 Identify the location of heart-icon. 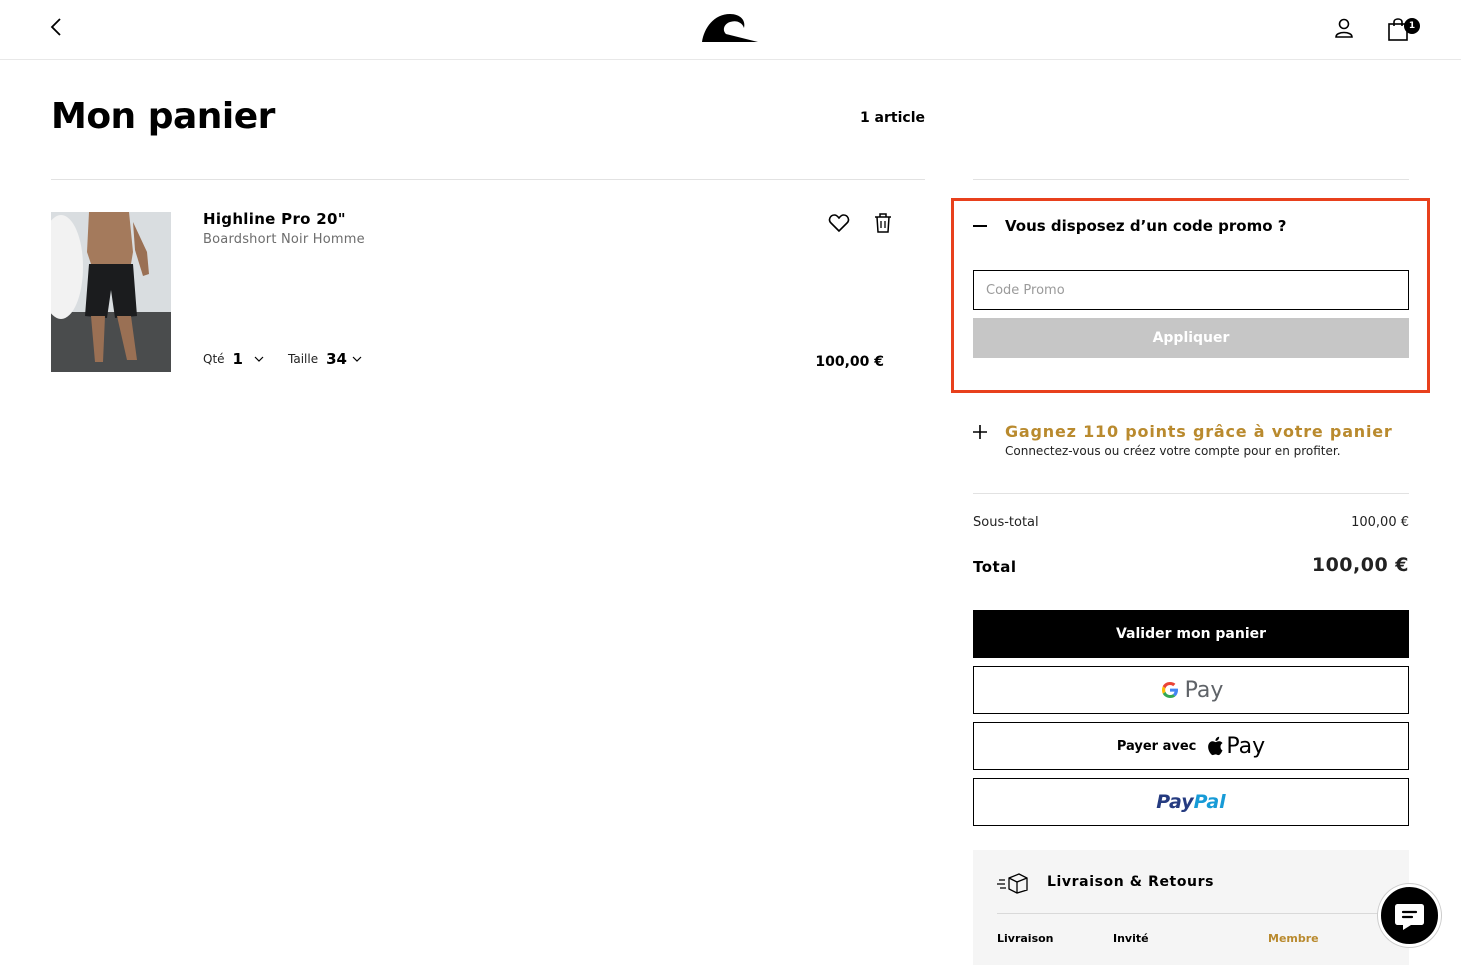
(839, 223).